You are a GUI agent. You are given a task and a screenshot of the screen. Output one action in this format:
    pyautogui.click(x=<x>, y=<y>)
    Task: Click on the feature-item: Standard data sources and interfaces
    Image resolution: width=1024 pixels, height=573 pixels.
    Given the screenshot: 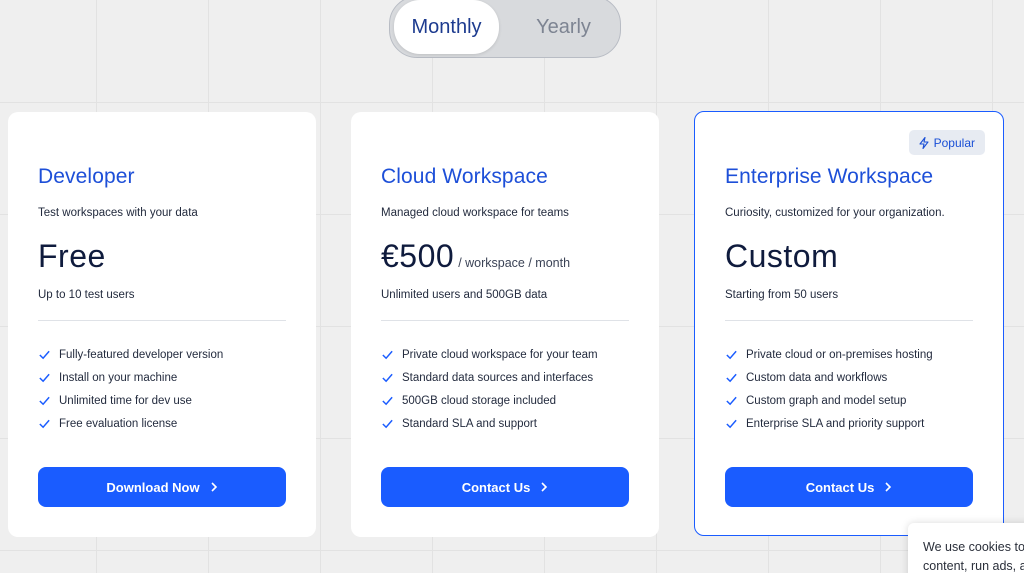 What is the action you would take?
    pyautogui.click(x=489, y=377)
    